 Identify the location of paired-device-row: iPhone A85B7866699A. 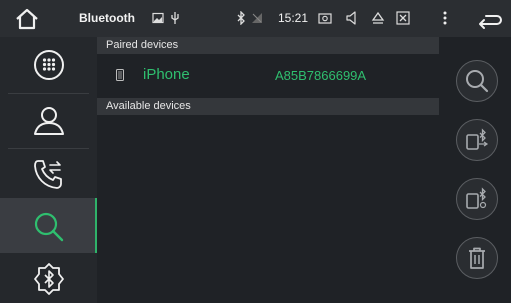
(268, 75).